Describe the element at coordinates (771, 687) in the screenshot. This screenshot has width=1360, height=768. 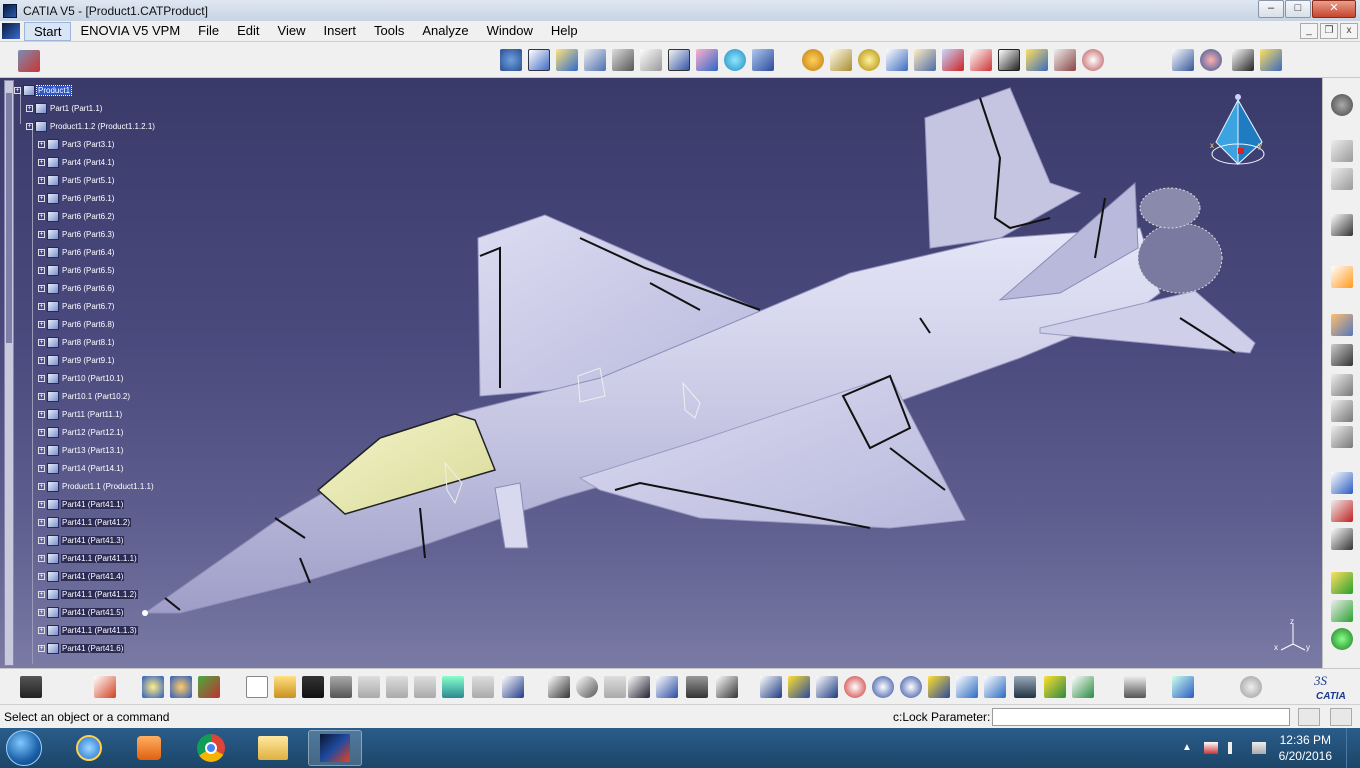
I see `fly-mode-icon` at that location.